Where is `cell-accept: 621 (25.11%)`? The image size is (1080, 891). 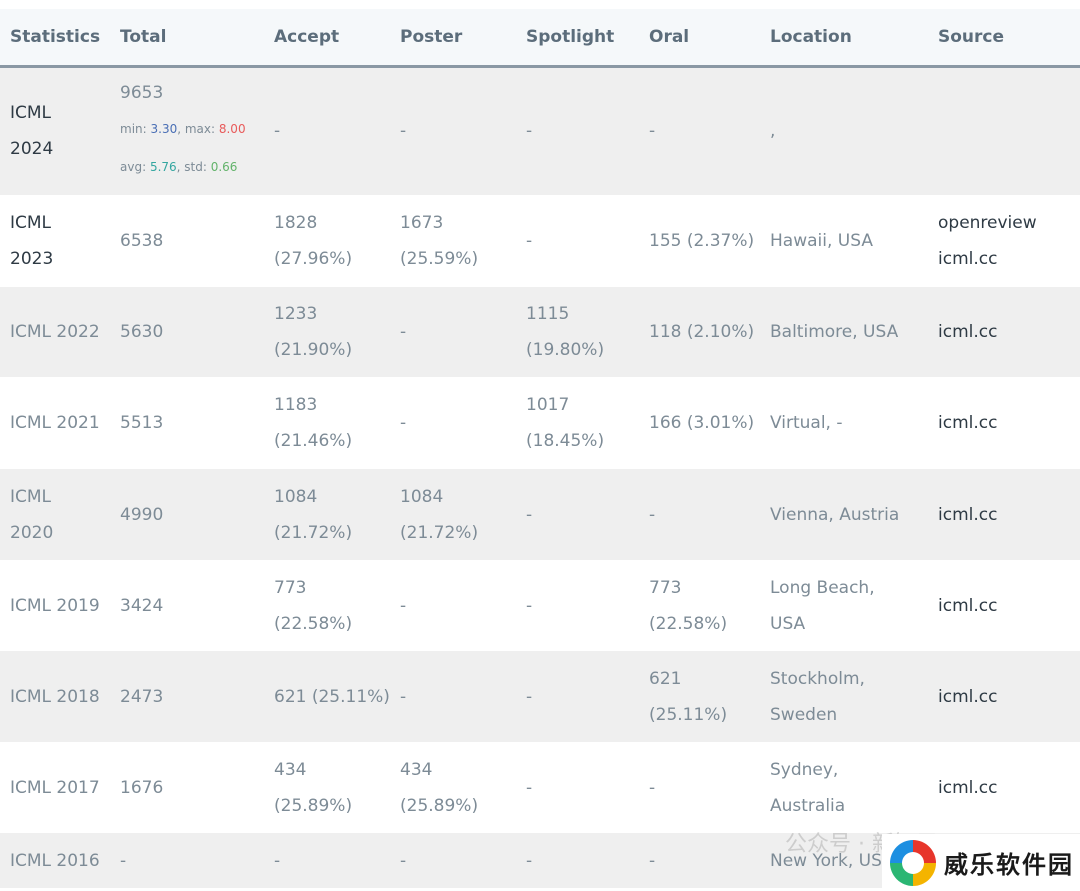 cell-accept: 621 (25.11%) is located at coordinates (332, 696).